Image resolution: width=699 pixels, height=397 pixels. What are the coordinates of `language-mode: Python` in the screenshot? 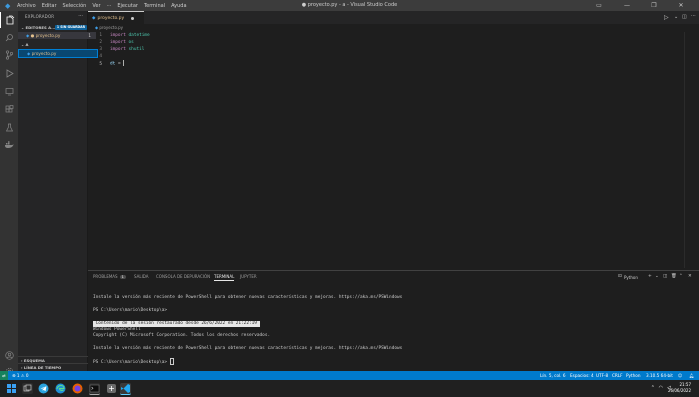 It's located at (633, 375).